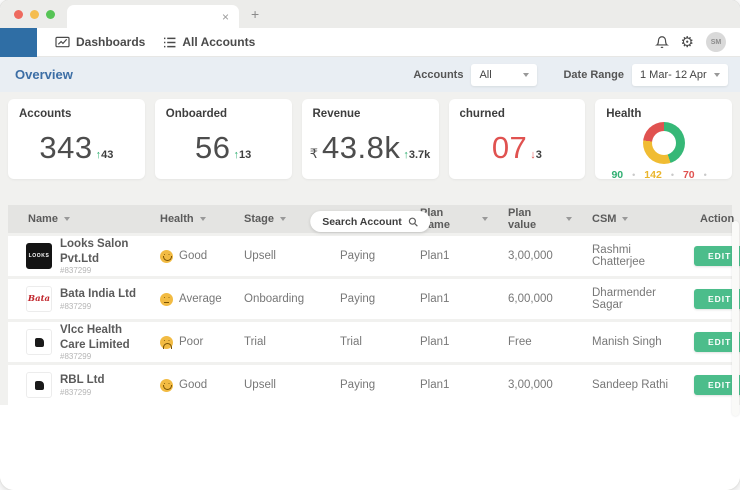 The height and width of the screenshot is (490, 740). I want to click on stat-card: Onboarded 56 ↑13, so click(223, 139).